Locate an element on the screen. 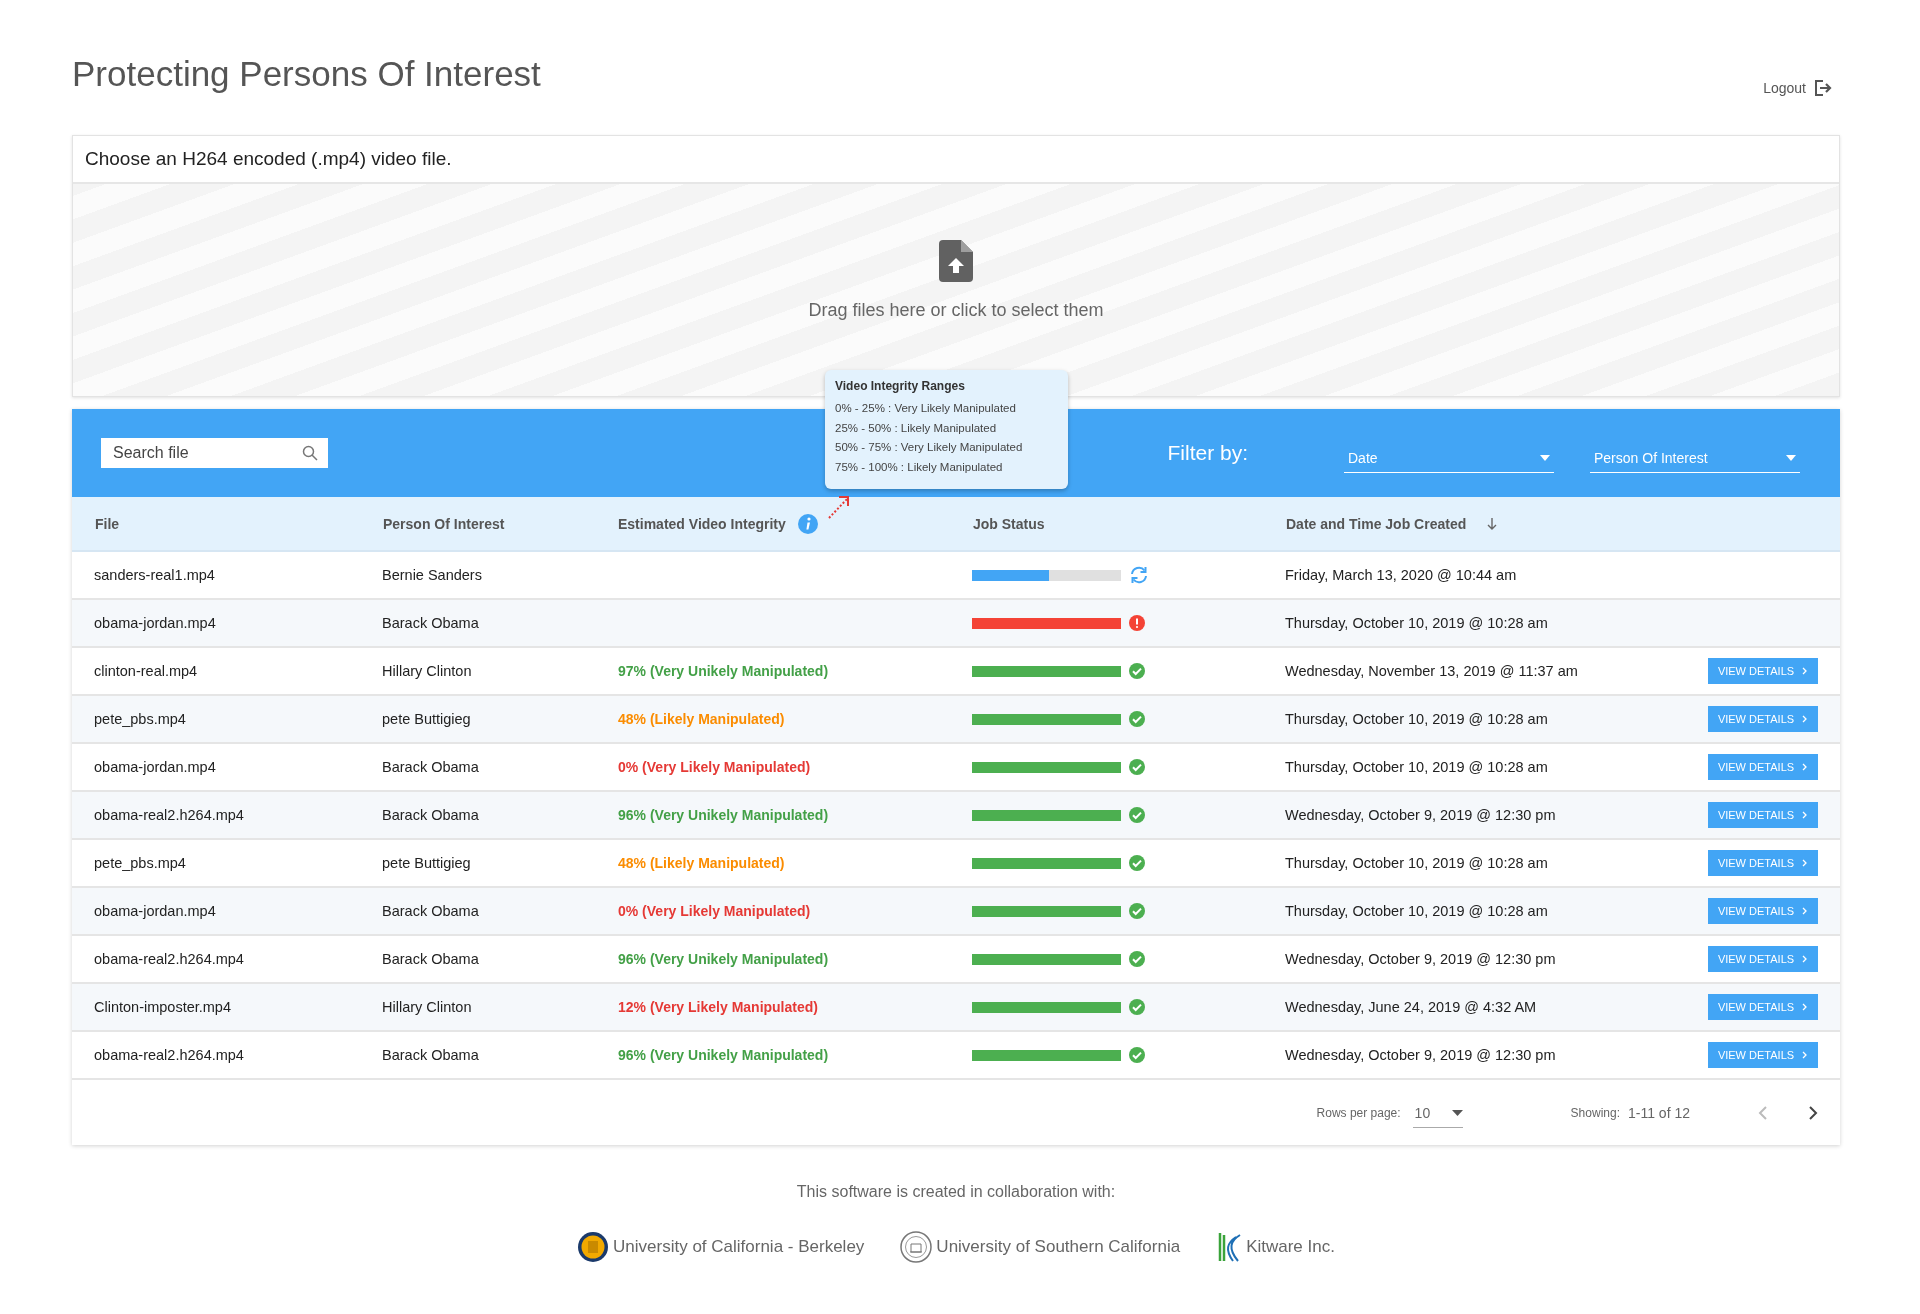  partner-name: University of Southern California is located at coordinates (1058, 1247).